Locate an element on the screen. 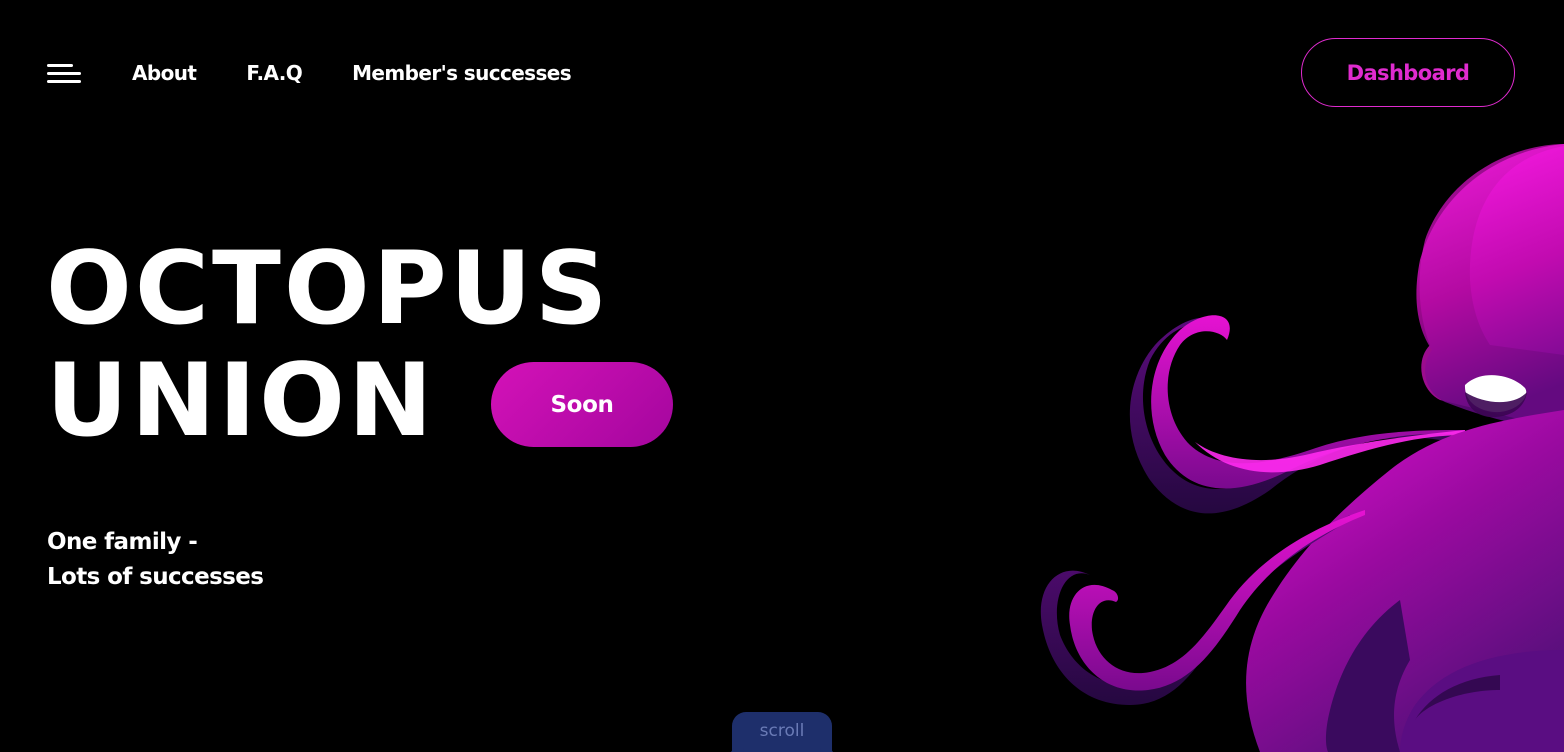 The image size is (1564, 752). soon-badge: Soon is located at coordinates (582, 404).